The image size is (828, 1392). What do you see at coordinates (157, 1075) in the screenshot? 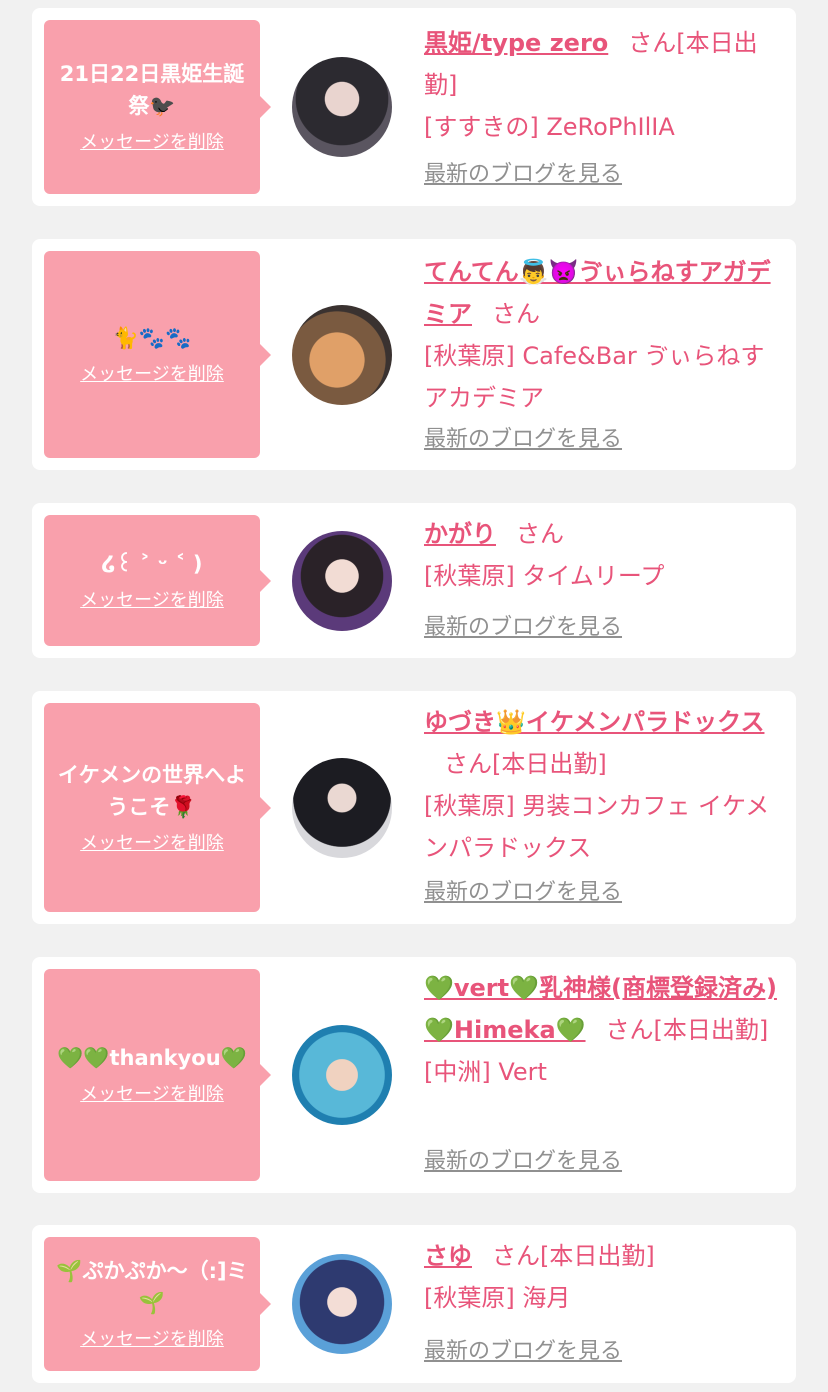
I see `message-bubble: 💚💚thankyou💚 メッセージを削除` at bounding box center [157, 1075].